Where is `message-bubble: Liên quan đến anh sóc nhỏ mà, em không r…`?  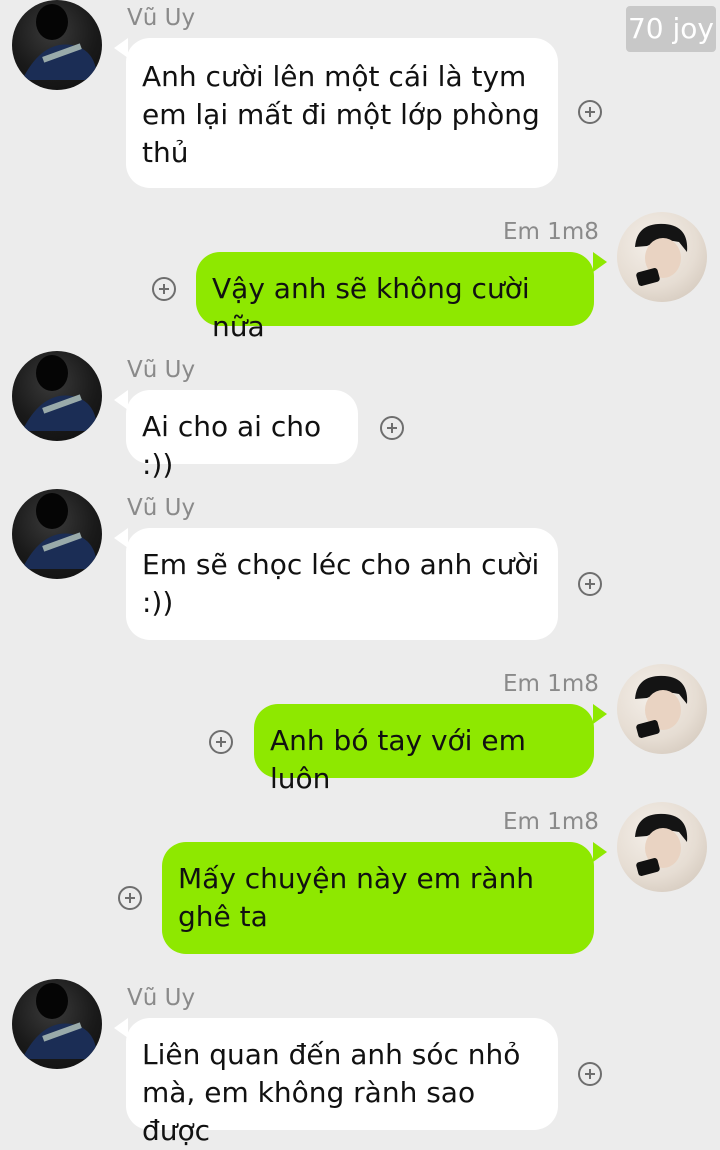 message-bubble: Liên quan đến anh sóc nhỏ mà, em không r… is located at coordinates (342, 1082).